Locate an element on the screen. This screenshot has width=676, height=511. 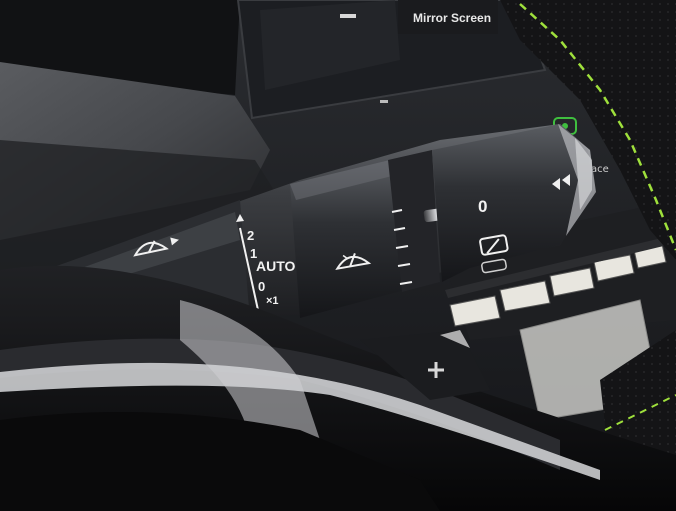
screen-dash-indicator is located at coordinates (348, 16).